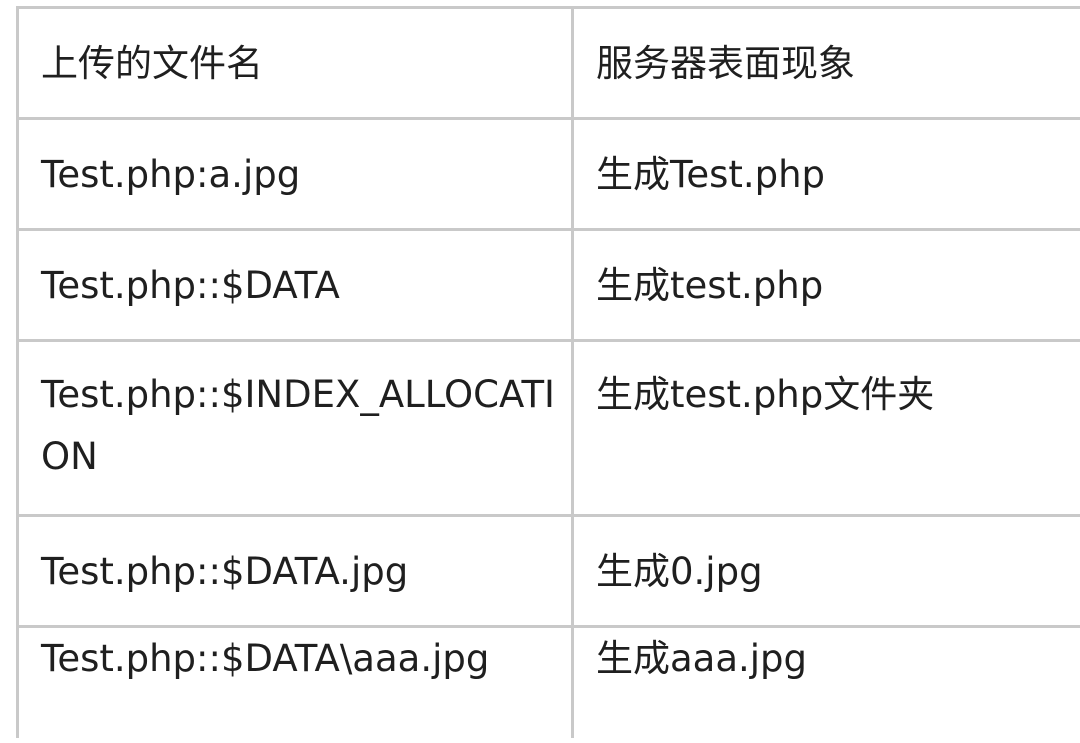 This screenshot has width=1080, height=743. I want to click on cell-filename: Test.php::$DATA\aaa.jpg, so click(295, 681).